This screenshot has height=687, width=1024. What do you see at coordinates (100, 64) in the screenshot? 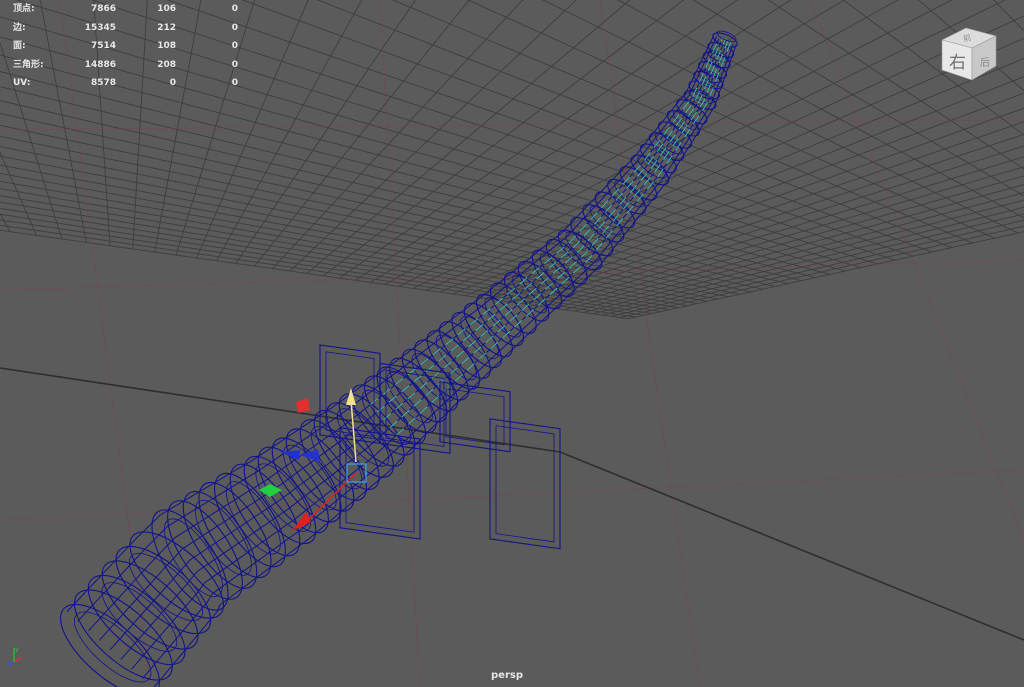
I see `hud-value: 14886` at bounding box center [100, 64].